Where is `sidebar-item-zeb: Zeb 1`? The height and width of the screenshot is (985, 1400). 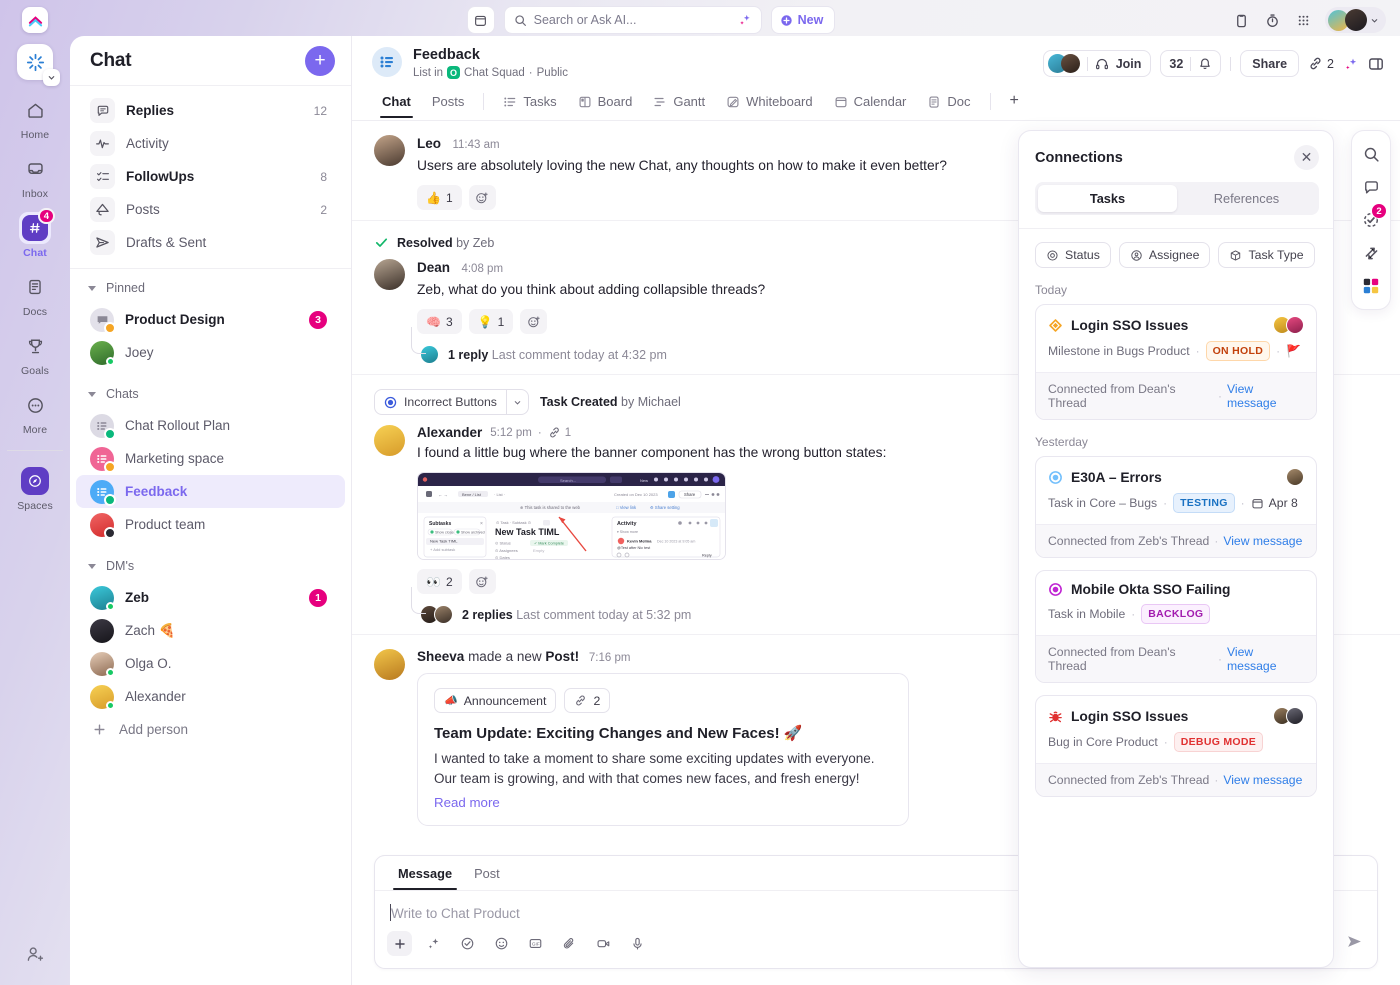 sidebar-item-zeb: Zeb 1 is located at coordinates (210, 597).